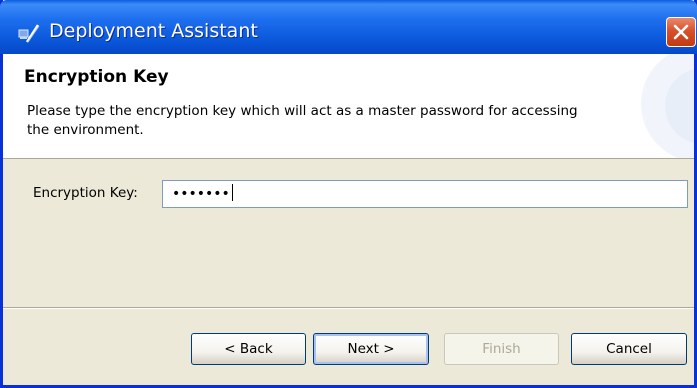 The height and width of the screenshot is (388, 697). I want to click on encryption-key-value: •••••••, so click(202, 193).